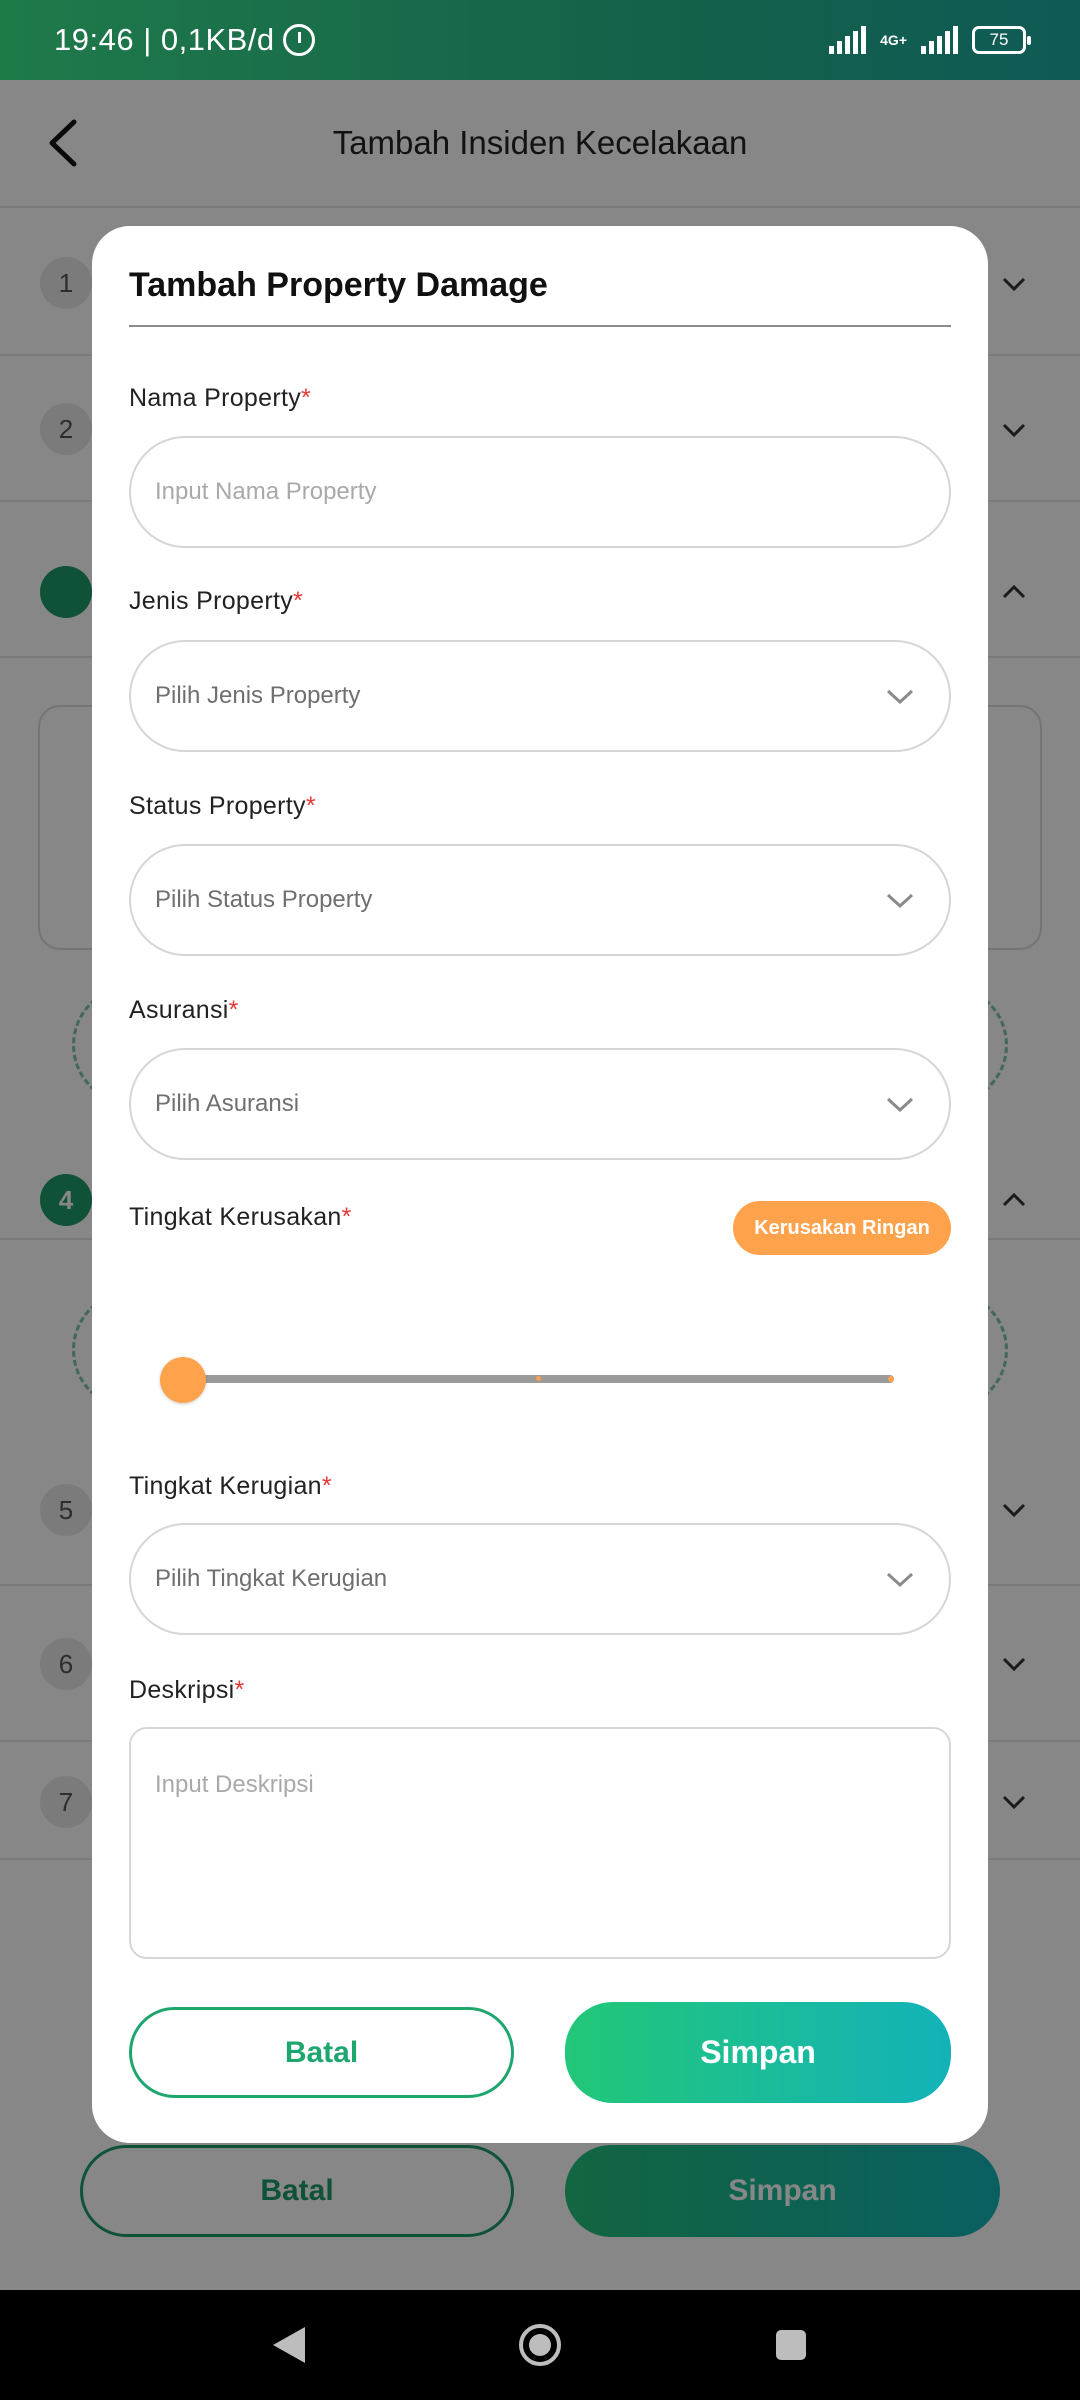  What do you see at coordinates (540, 492) in the screenshot?
I see `nama-property-input: Input Nama Property` at bounding box center [540, 492].